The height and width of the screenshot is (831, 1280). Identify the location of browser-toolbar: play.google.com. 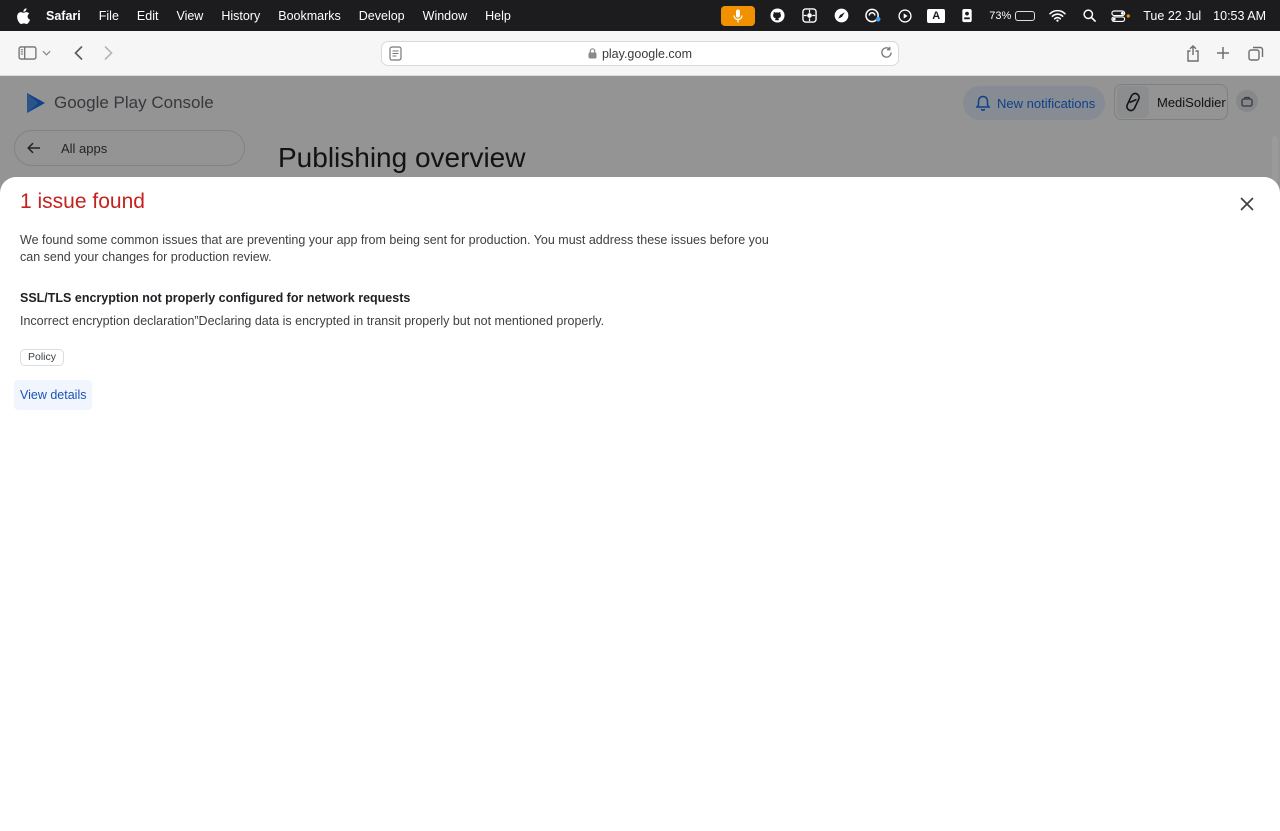
(640, 53).